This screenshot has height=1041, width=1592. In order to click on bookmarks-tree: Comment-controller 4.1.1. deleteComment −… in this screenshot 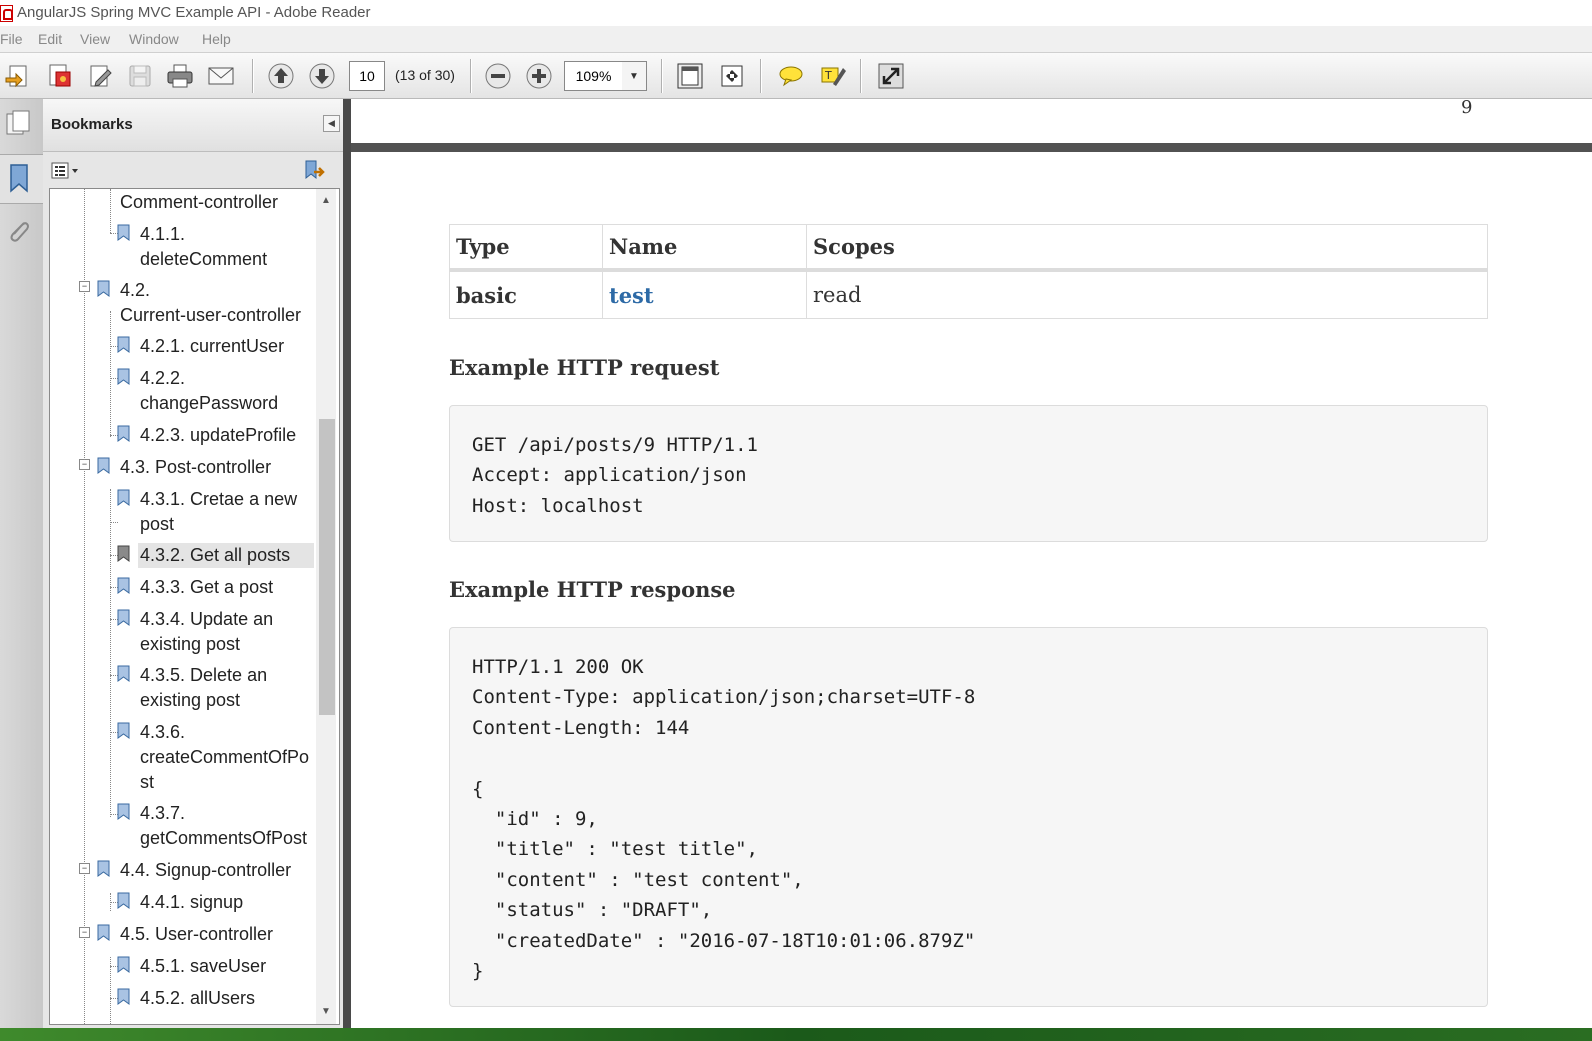, I will do `click(194, 606)`.